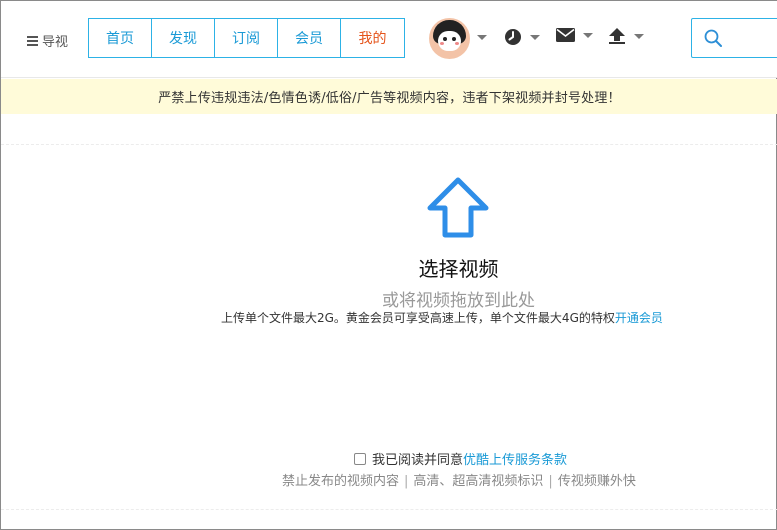  What do you see at coordinates (389, 144) in the screenshot?
I see `dropzone-top-divider` at bounding box center [389, 144].